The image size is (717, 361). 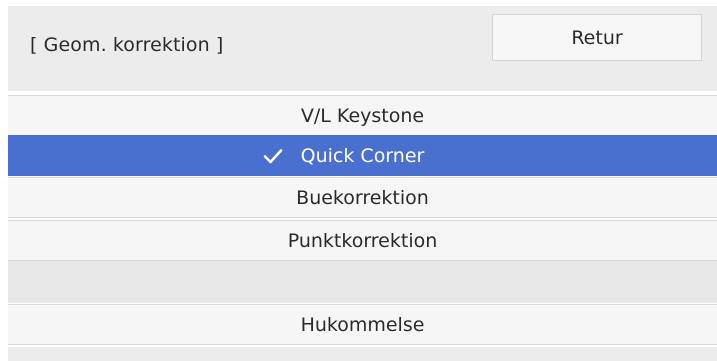 I want to click on separator-row, so click(x=362, y=282).